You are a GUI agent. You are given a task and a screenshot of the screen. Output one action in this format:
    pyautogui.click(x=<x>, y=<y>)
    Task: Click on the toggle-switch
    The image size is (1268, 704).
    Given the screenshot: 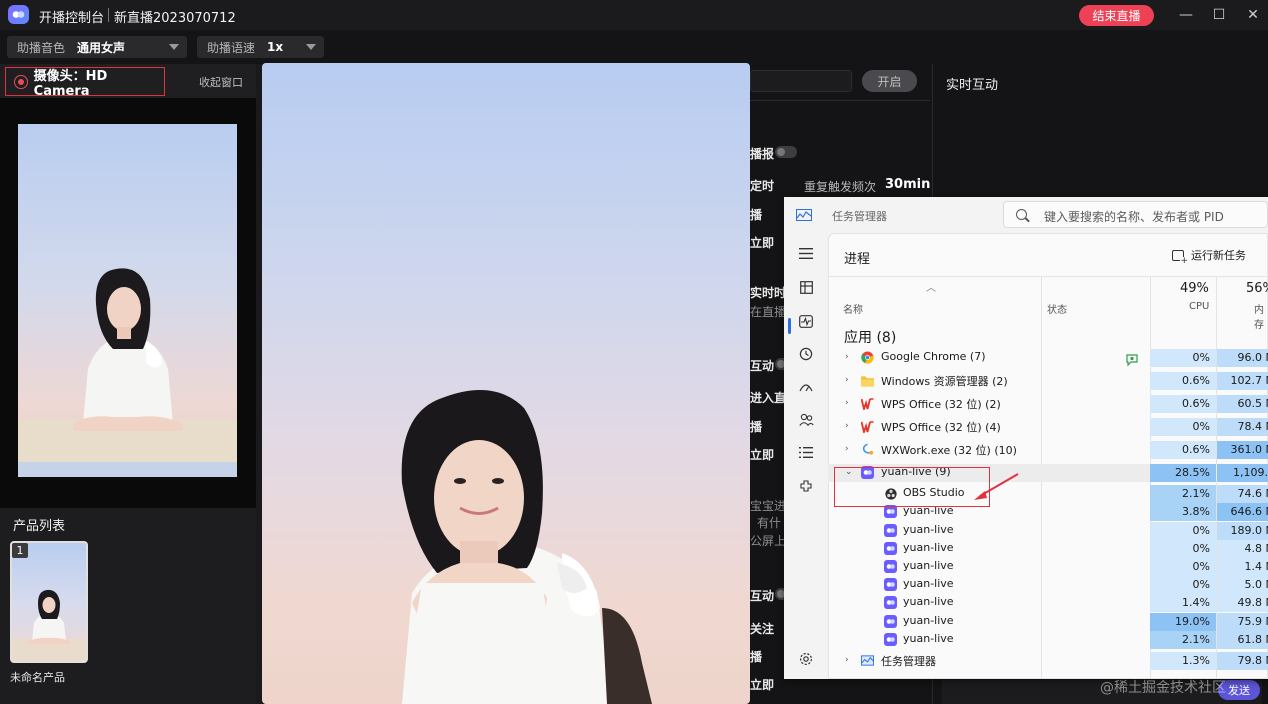 What is the action you would take?
    pyautogui.click(x=786, y=152)
    